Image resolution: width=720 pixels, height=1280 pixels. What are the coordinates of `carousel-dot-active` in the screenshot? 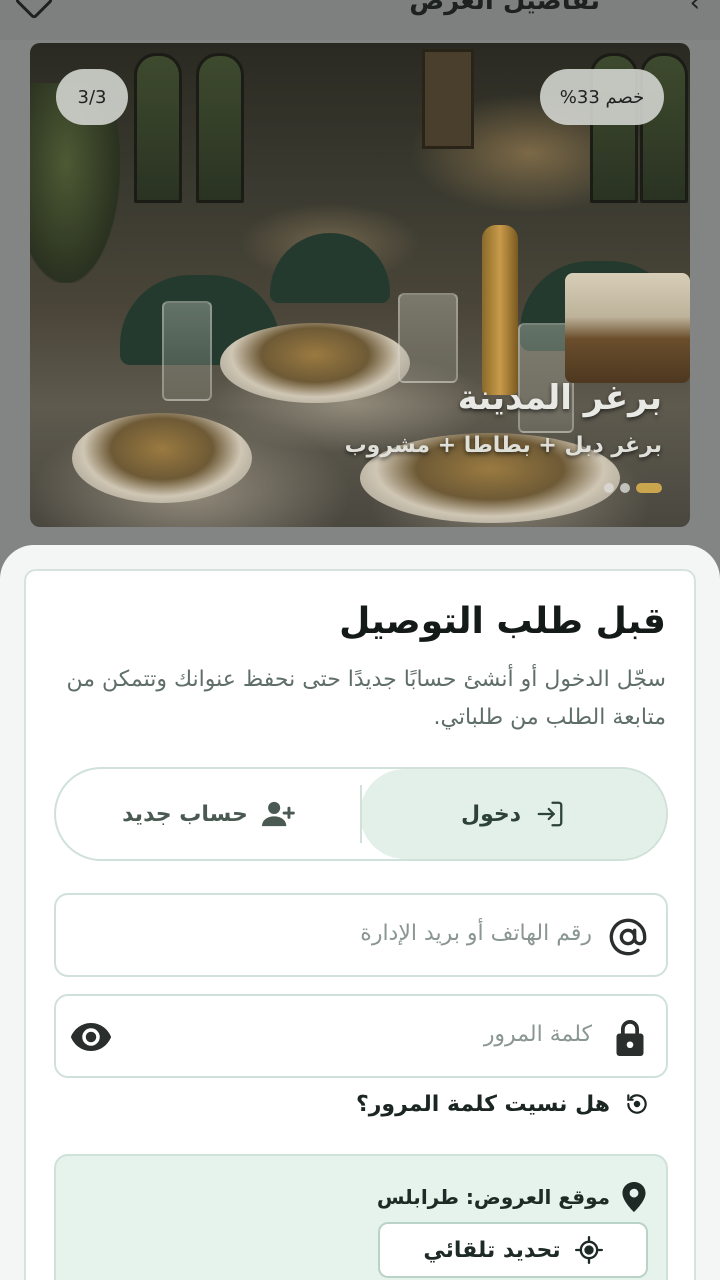 It's located at (649, 488).